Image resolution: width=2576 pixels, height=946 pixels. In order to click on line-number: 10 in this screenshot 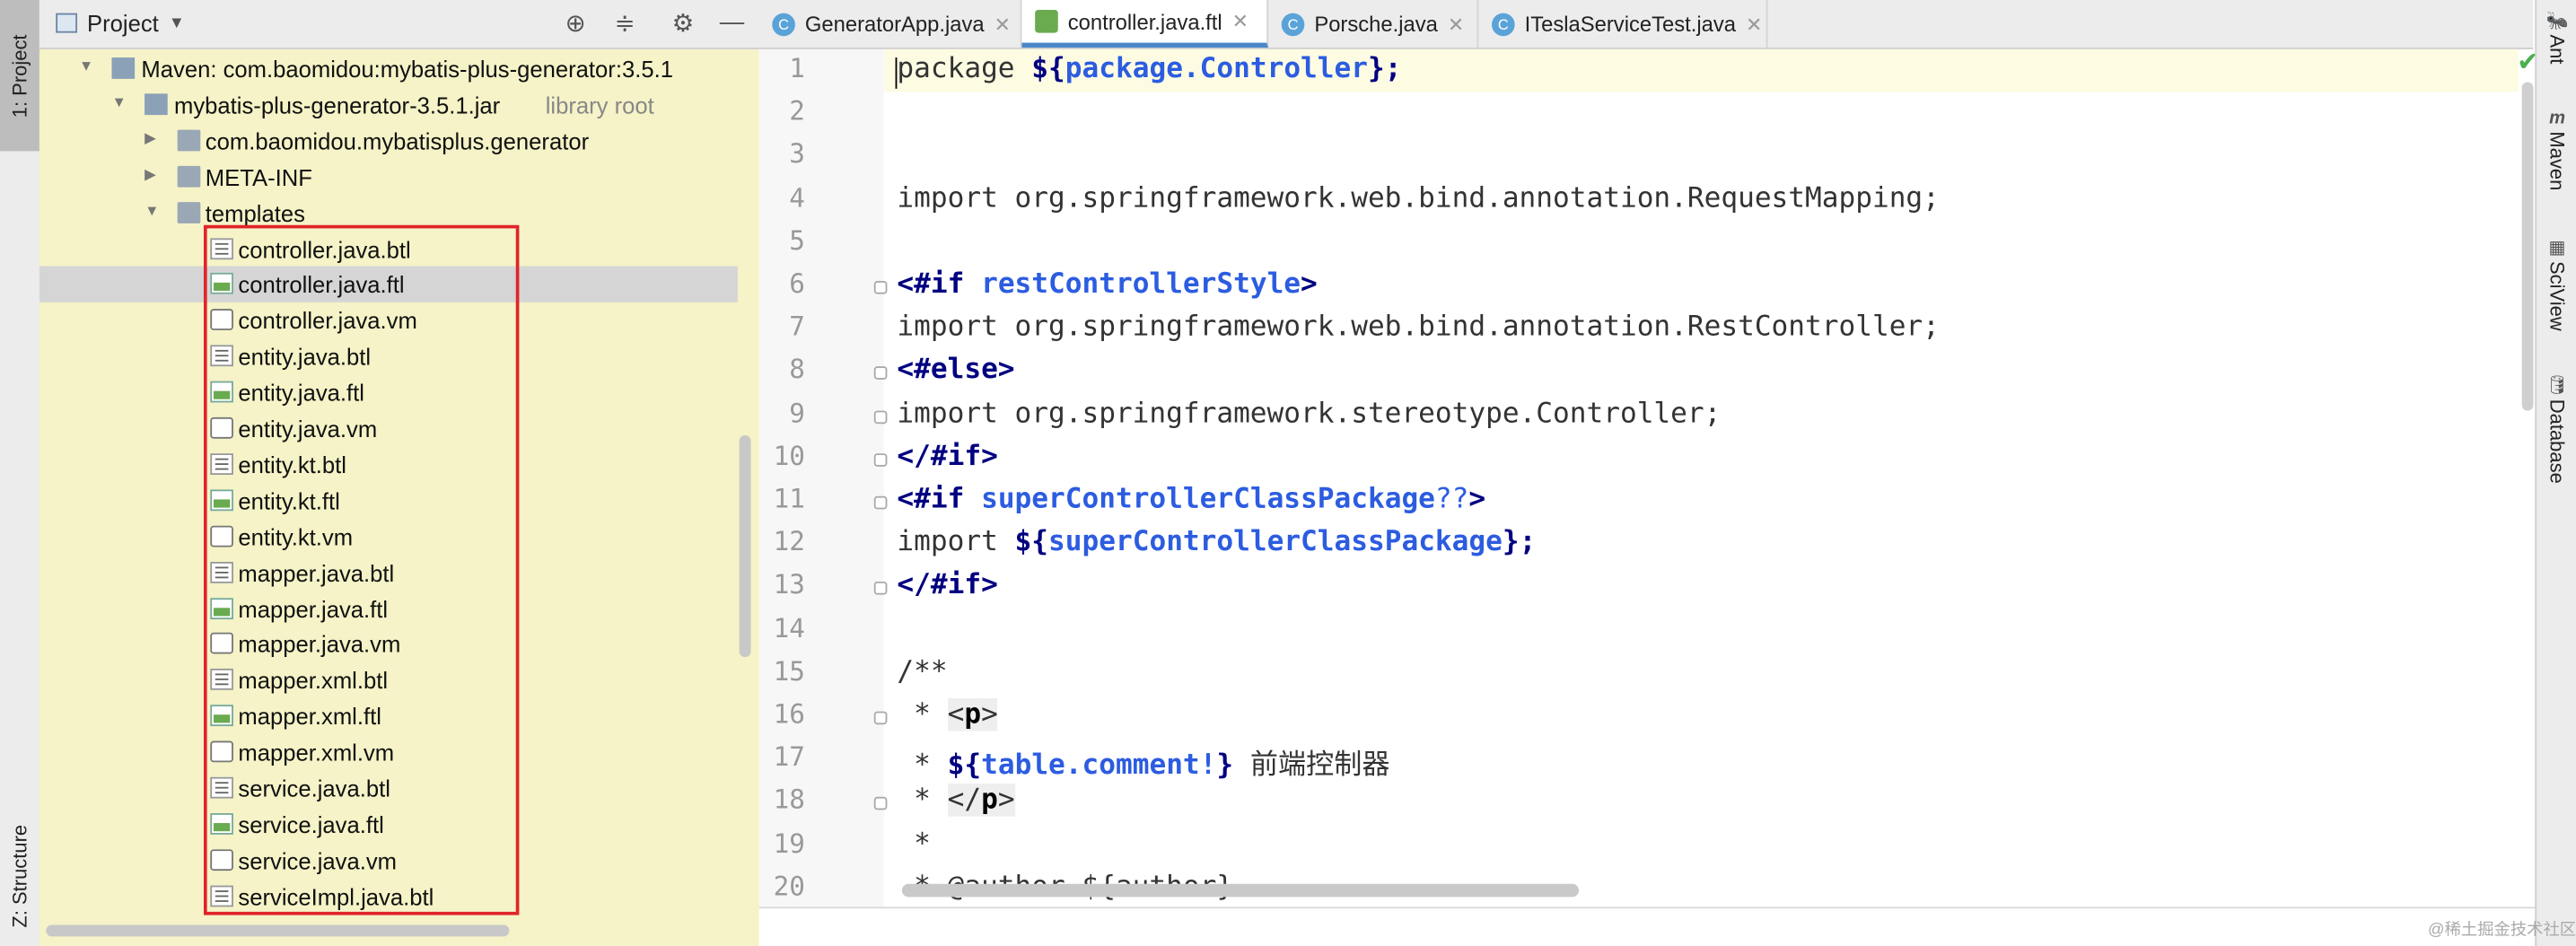, I will do `click(789, 455)`.